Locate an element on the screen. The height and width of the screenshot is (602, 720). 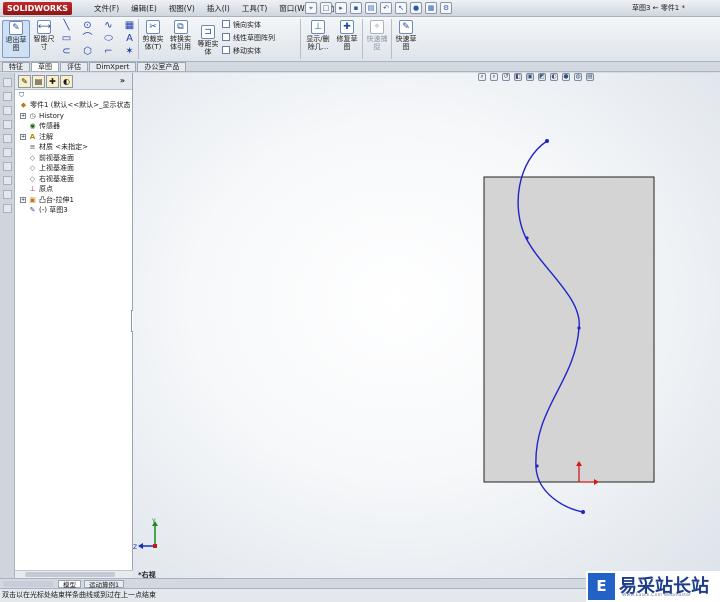
tree-root: ◆ 零件1 (默认<<默认>_显示状态 is located at coordinates (73, 105).